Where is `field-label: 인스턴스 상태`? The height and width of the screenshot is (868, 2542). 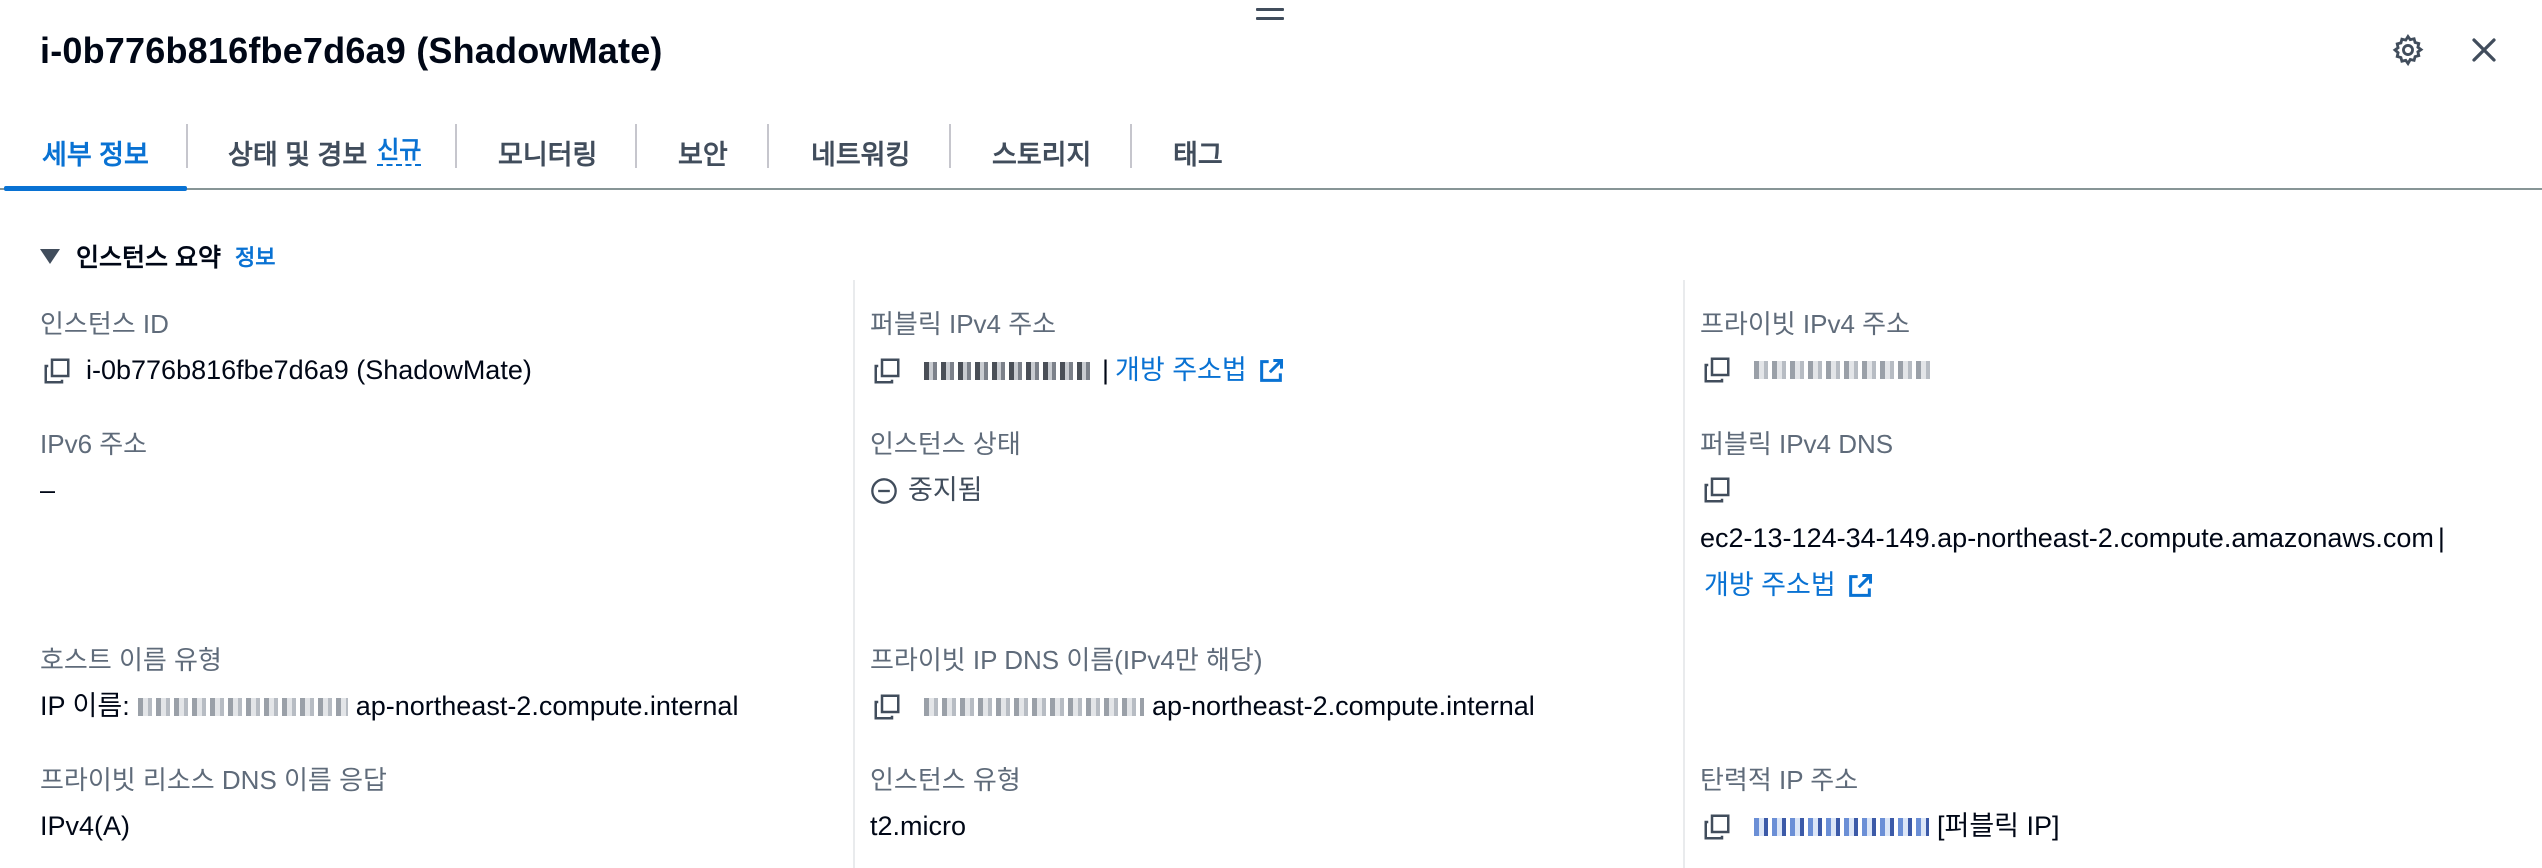
field-label: 인스턴스 상태 is located at coordinates (945, 444).